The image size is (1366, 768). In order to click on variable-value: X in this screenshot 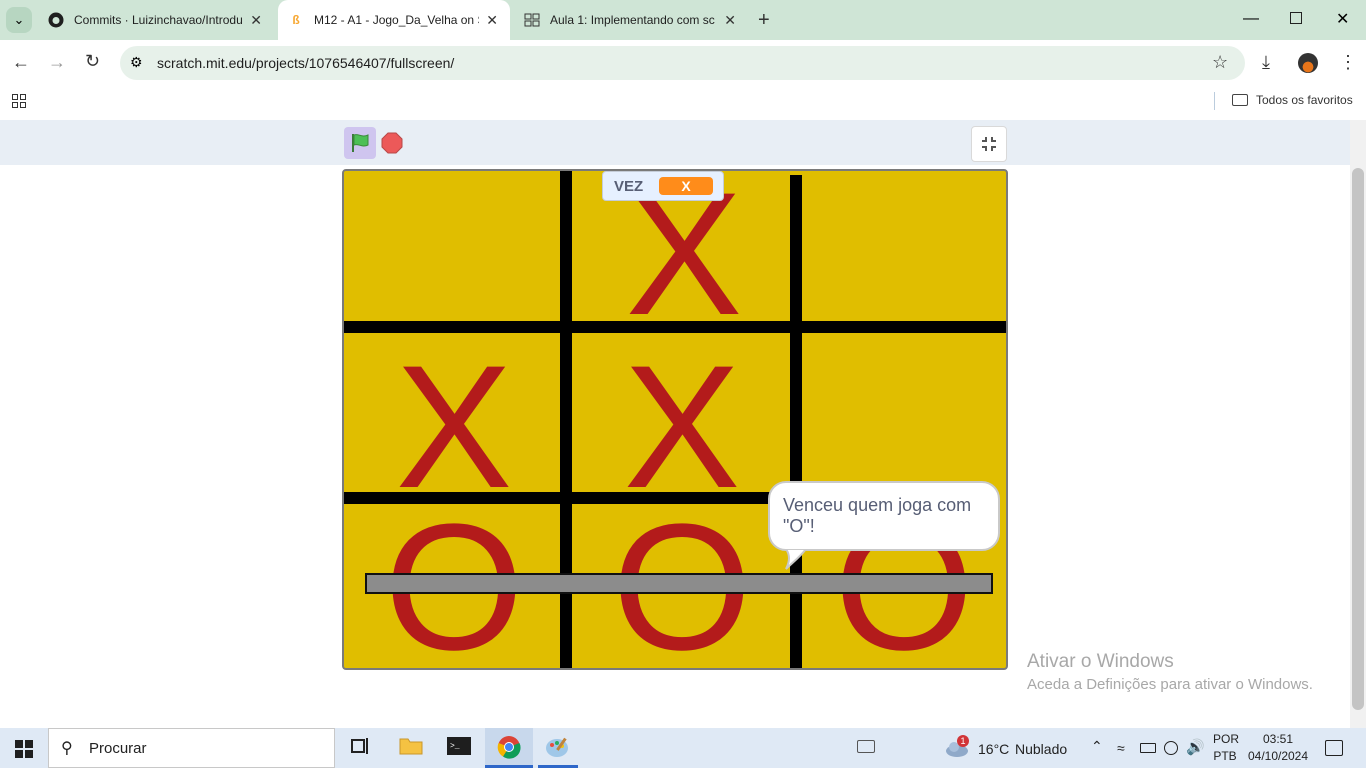, I will do `click(686, 186)`.